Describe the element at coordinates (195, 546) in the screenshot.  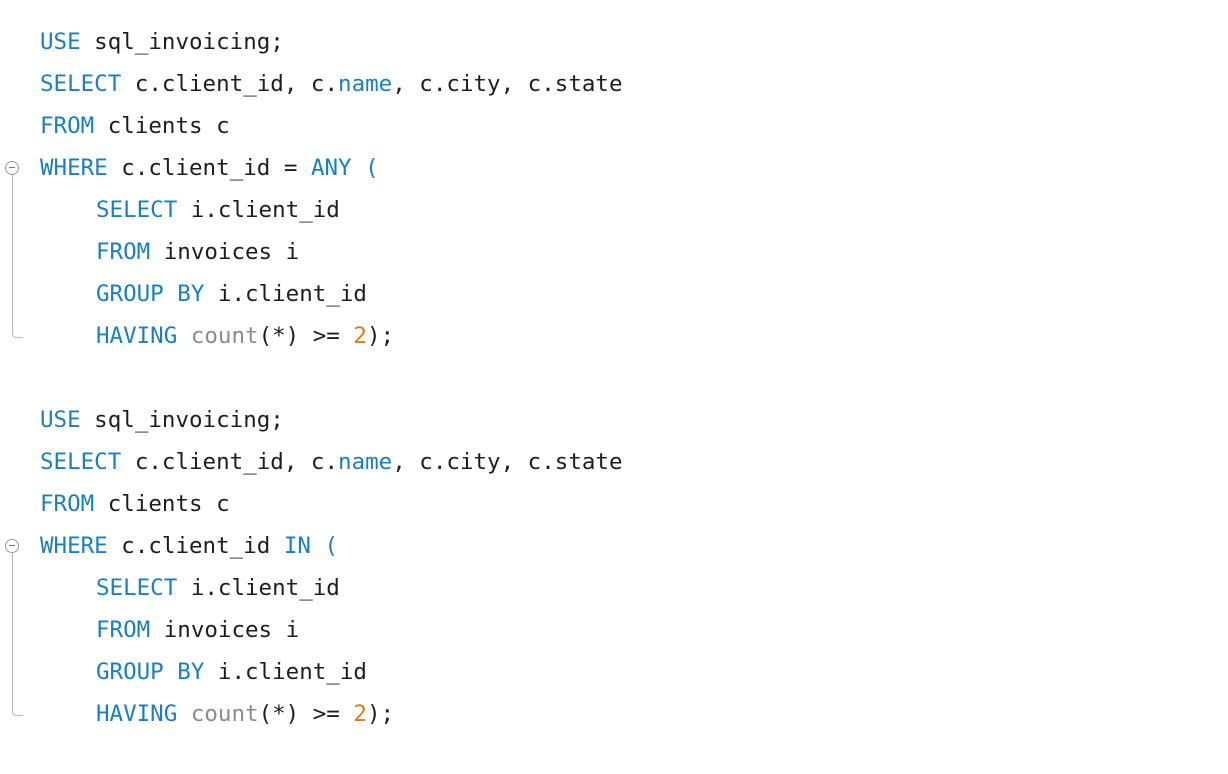
I see `sql-text: c.client_id` at that location.